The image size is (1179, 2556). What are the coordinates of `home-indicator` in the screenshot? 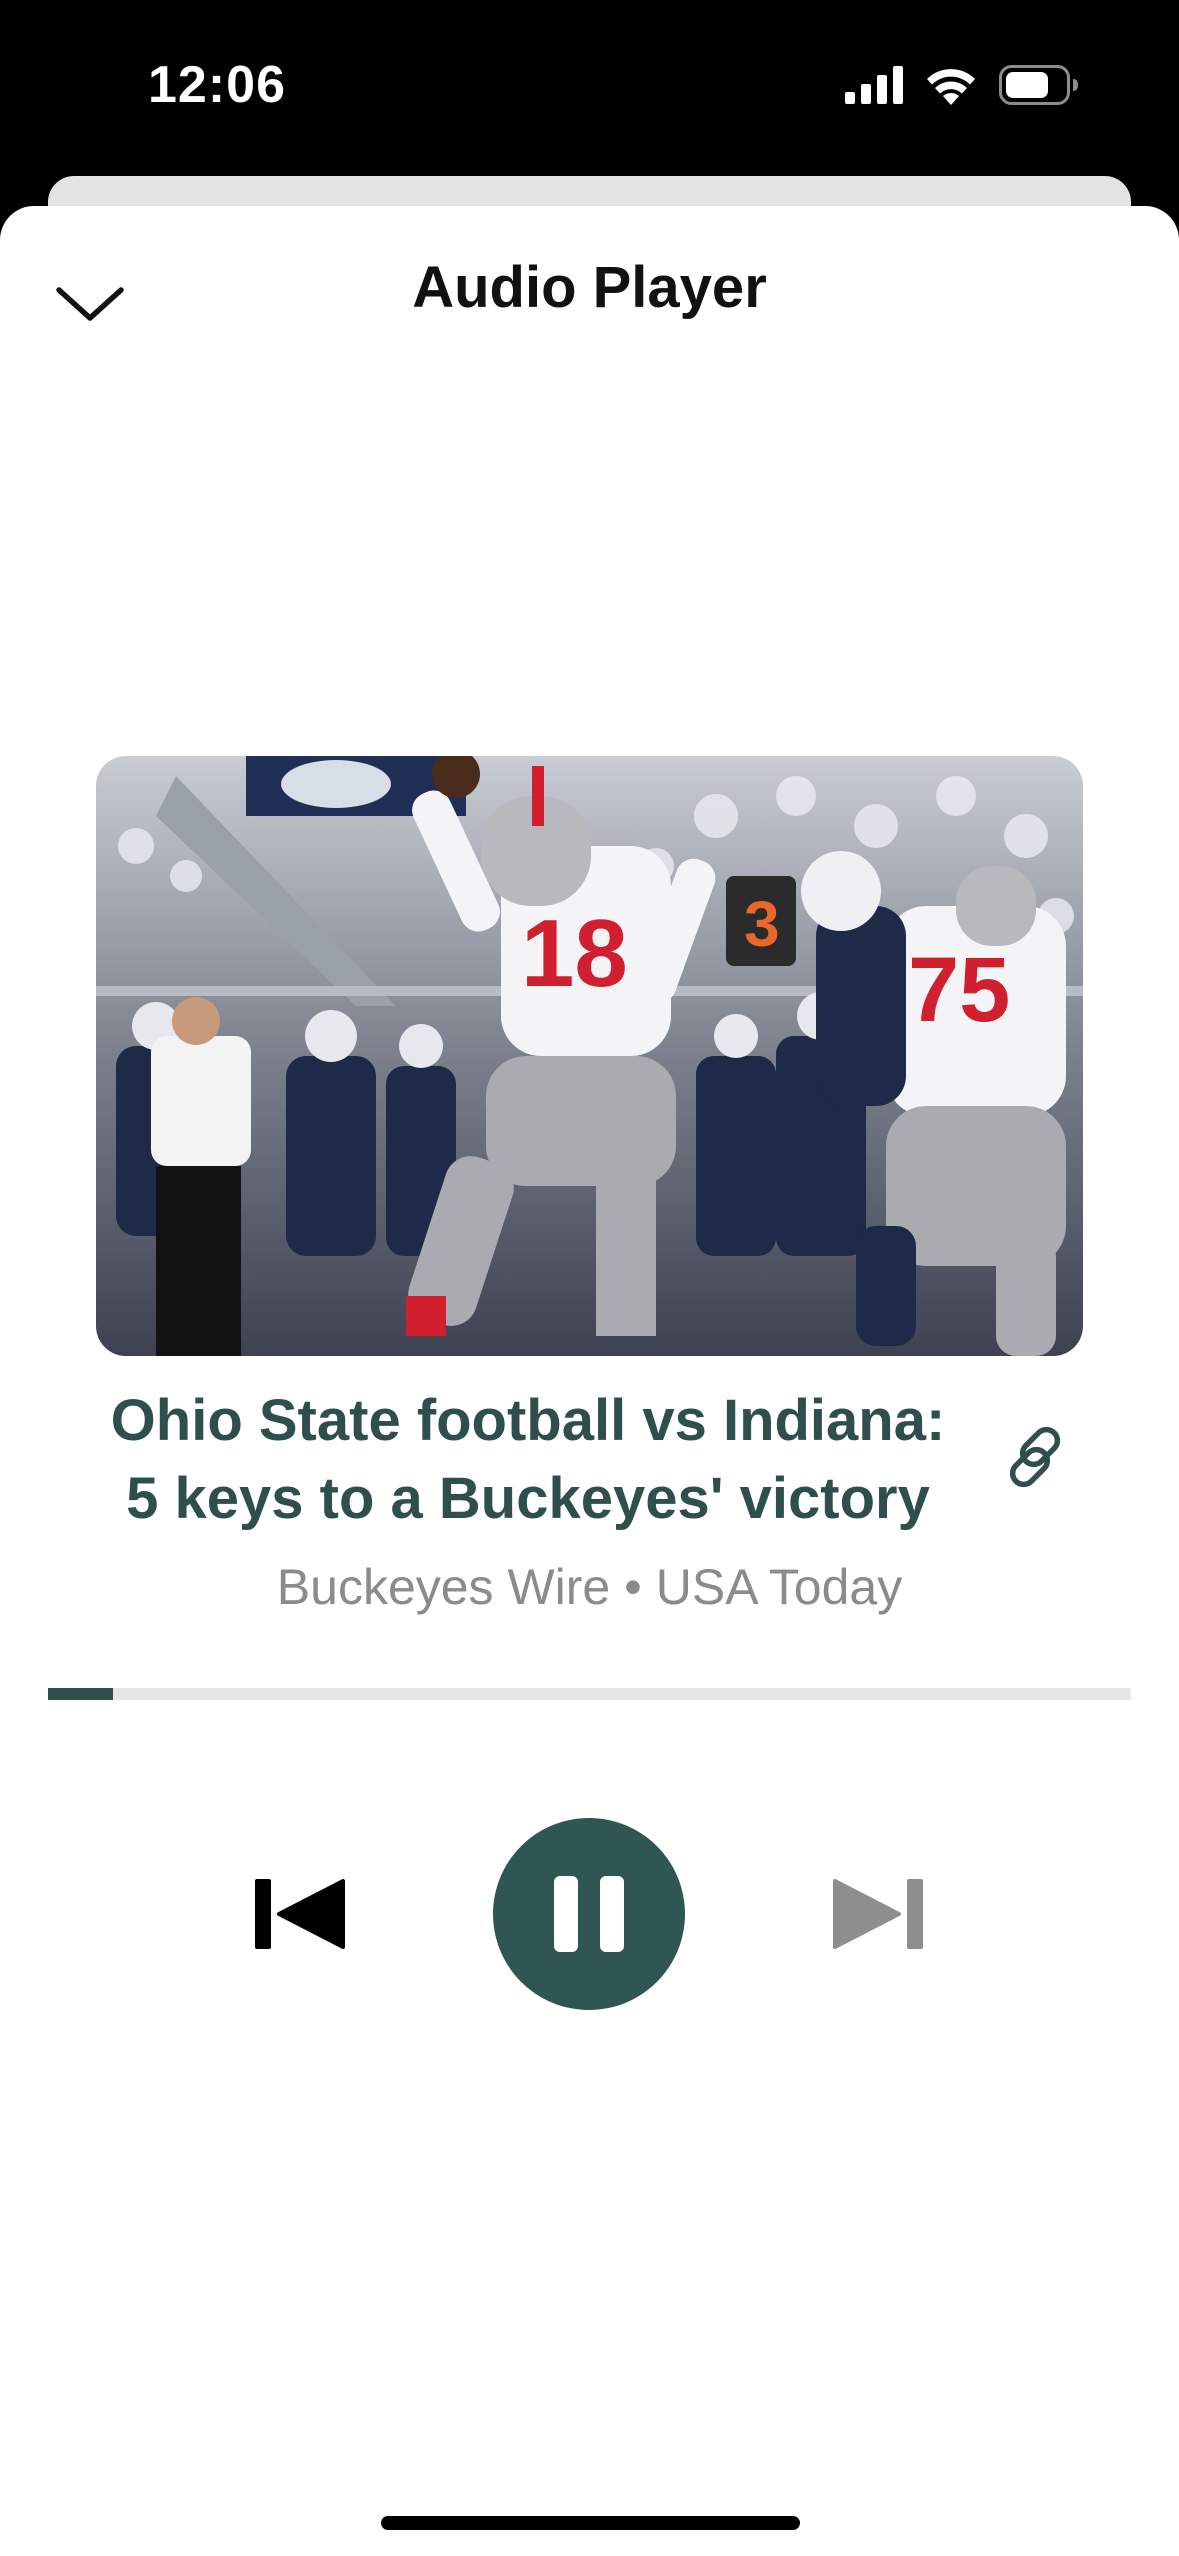 It's located at (590, 2523).